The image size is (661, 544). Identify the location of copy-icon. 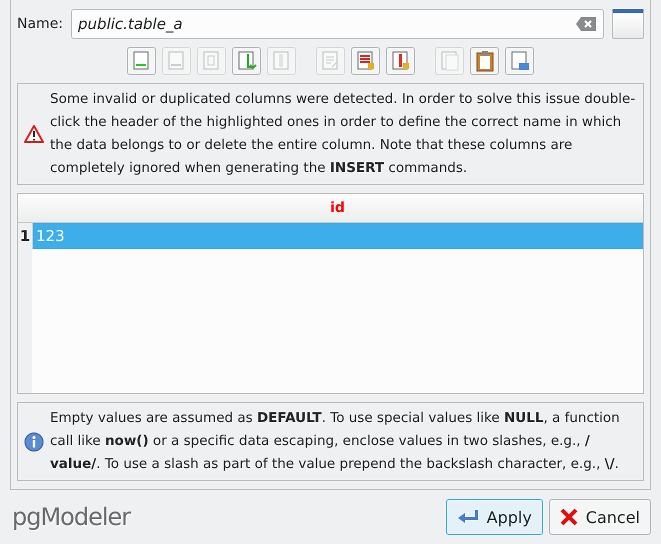
(449, 61).